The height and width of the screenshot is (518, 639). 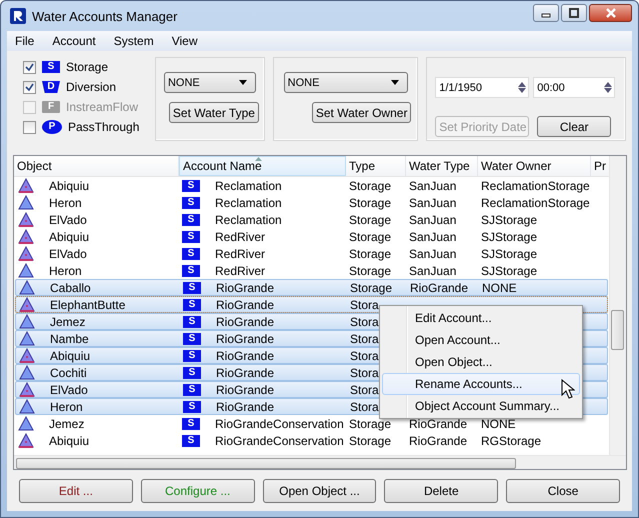 What do you see at coordinates (74, 41) in the screenshot?
I see `menu-item: Account` at bounding box center [74, 41].